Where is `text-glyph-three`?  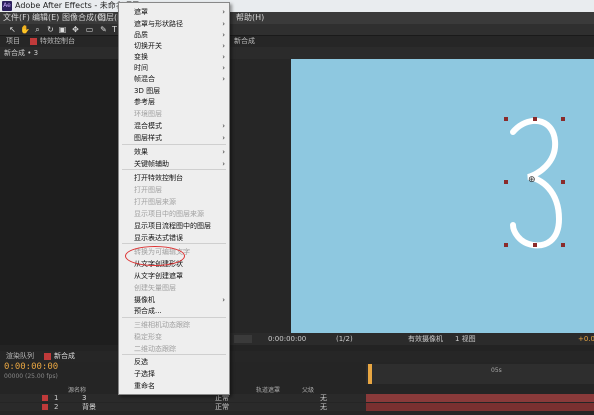
text-glyph-three is located at coordinates (536, 183).